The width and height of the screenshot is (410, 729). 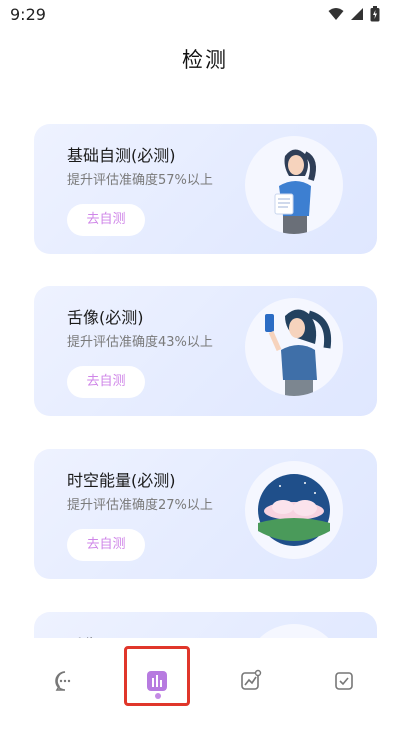 What do you see at coordinates (294, 631) in the screenshot?
I see `woman-portrait-illustration` at bounding box center [294, 631].